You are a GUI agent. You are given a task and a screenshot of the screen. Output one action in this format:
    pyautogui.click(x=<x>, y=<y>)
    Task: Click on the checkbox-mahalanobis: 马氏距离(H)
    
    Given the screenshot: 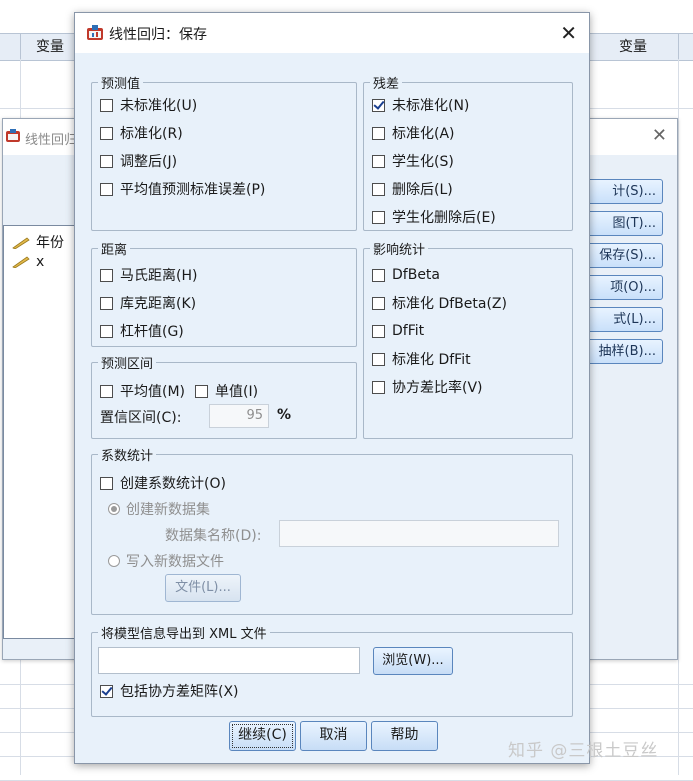 What is the action you would take?
    pyautogui.click(x=148, y=275)
    